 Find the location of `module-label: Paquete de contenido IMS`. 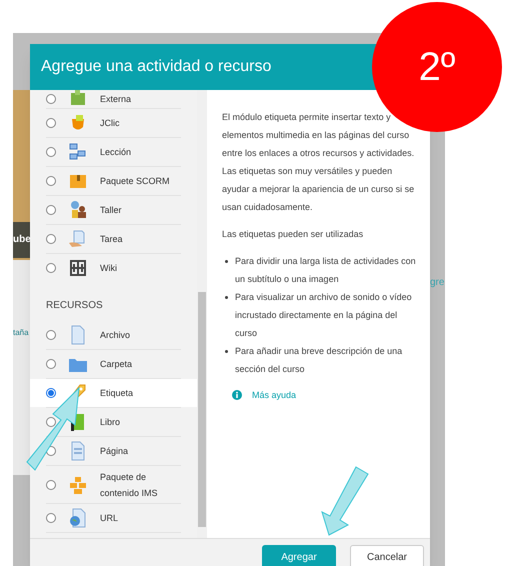

module-label: Paquete de contenido IMS is located at coordinates (129, 485).